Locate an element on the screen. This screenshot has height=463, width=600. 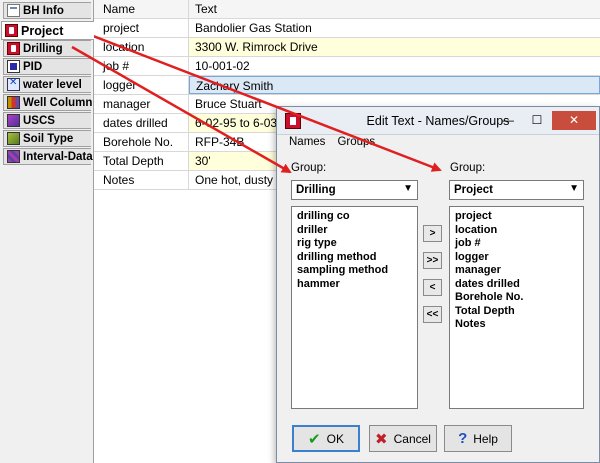
menu-groups: Groups is located at coordinates (356, 142).